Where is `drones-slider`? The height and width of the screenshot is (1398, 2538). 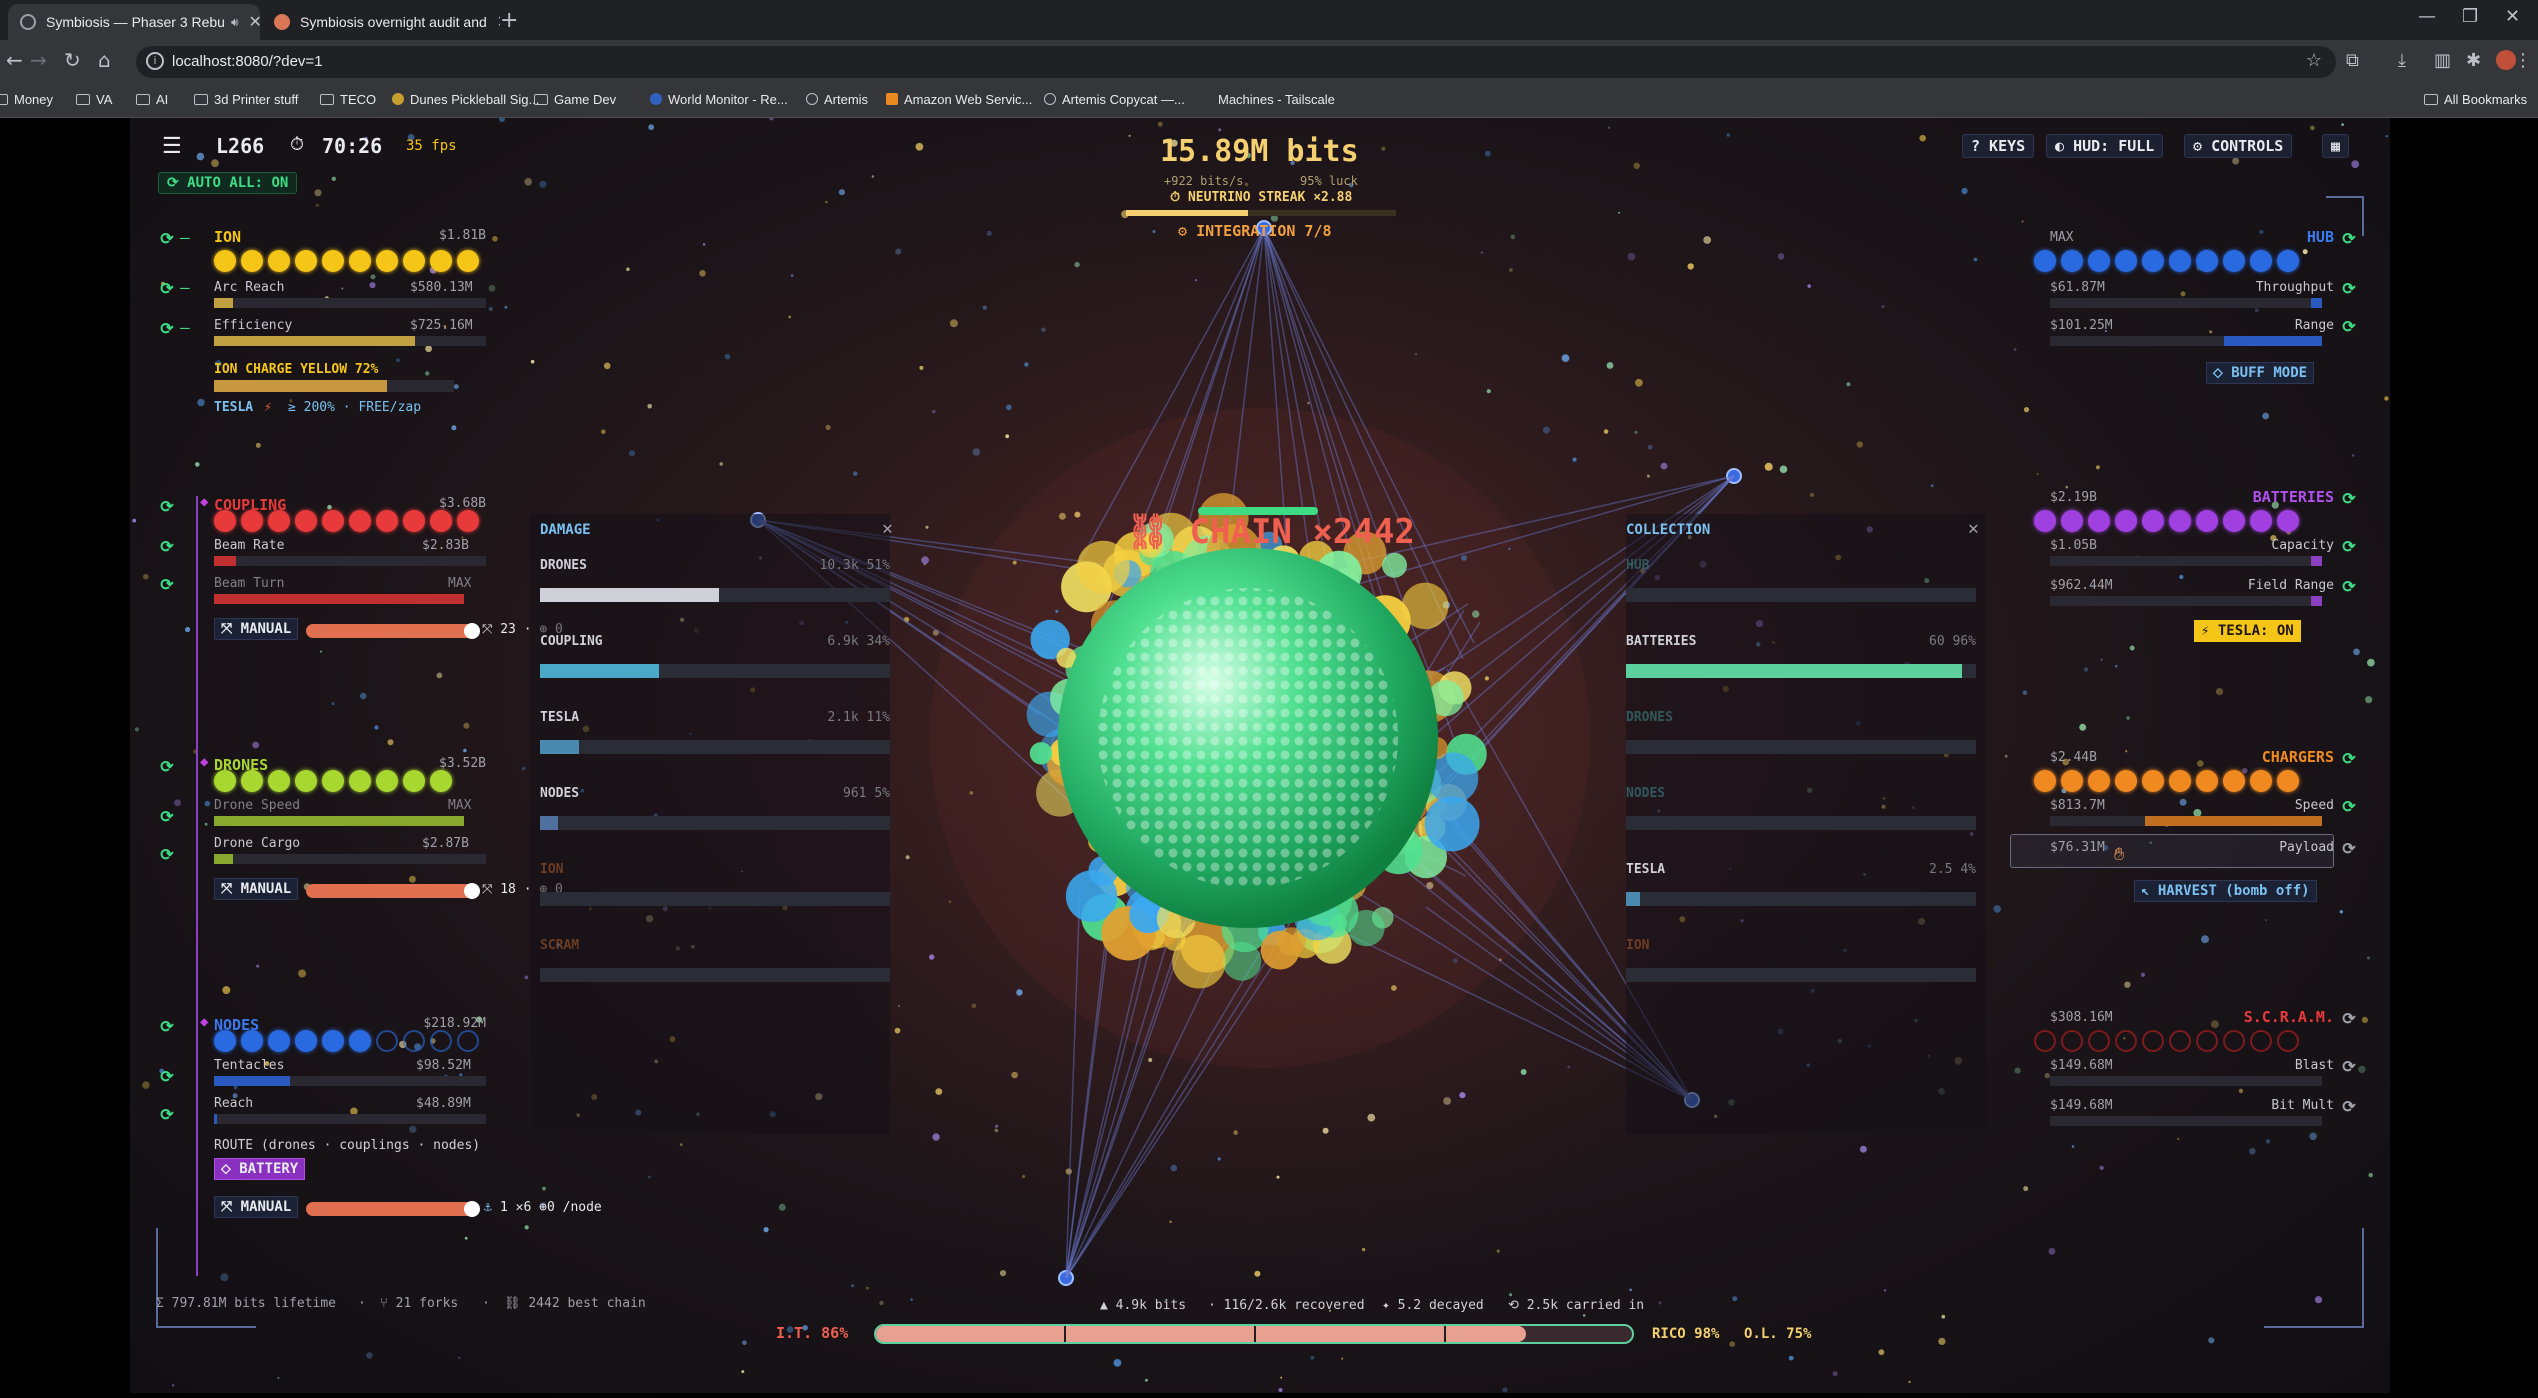 drones-slider is located at coordinates (393, 891).